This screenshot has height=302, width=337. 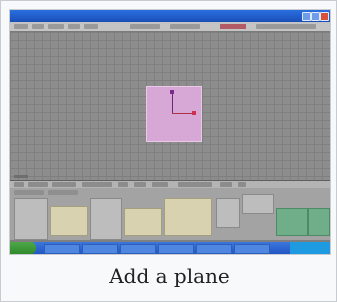 I want to click on y-axis-handle-icon, so click(x=172, y=92).